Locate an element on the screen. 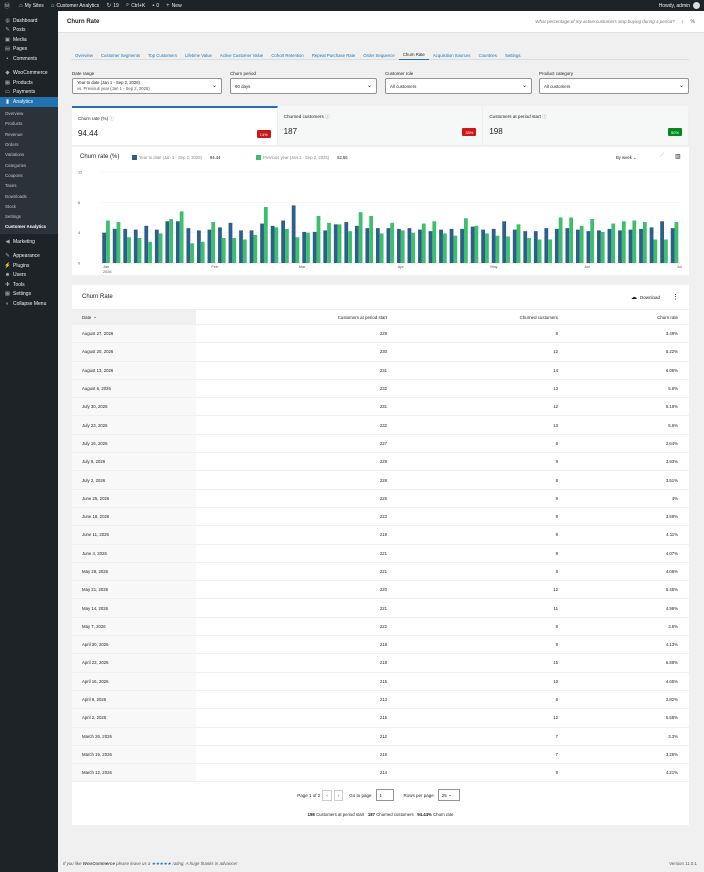  sidebar-item-comments: ▪ Comments is located at coordinates (29, 59).